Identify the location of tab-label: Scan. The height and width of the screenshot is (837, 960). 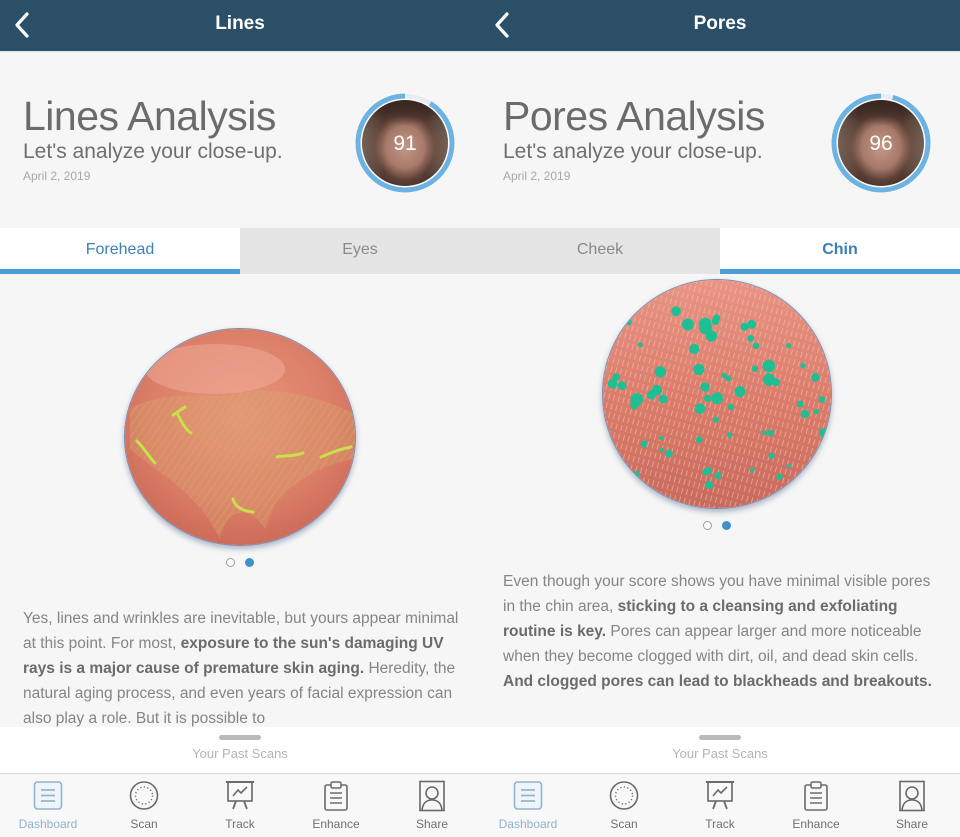
(144, 824).